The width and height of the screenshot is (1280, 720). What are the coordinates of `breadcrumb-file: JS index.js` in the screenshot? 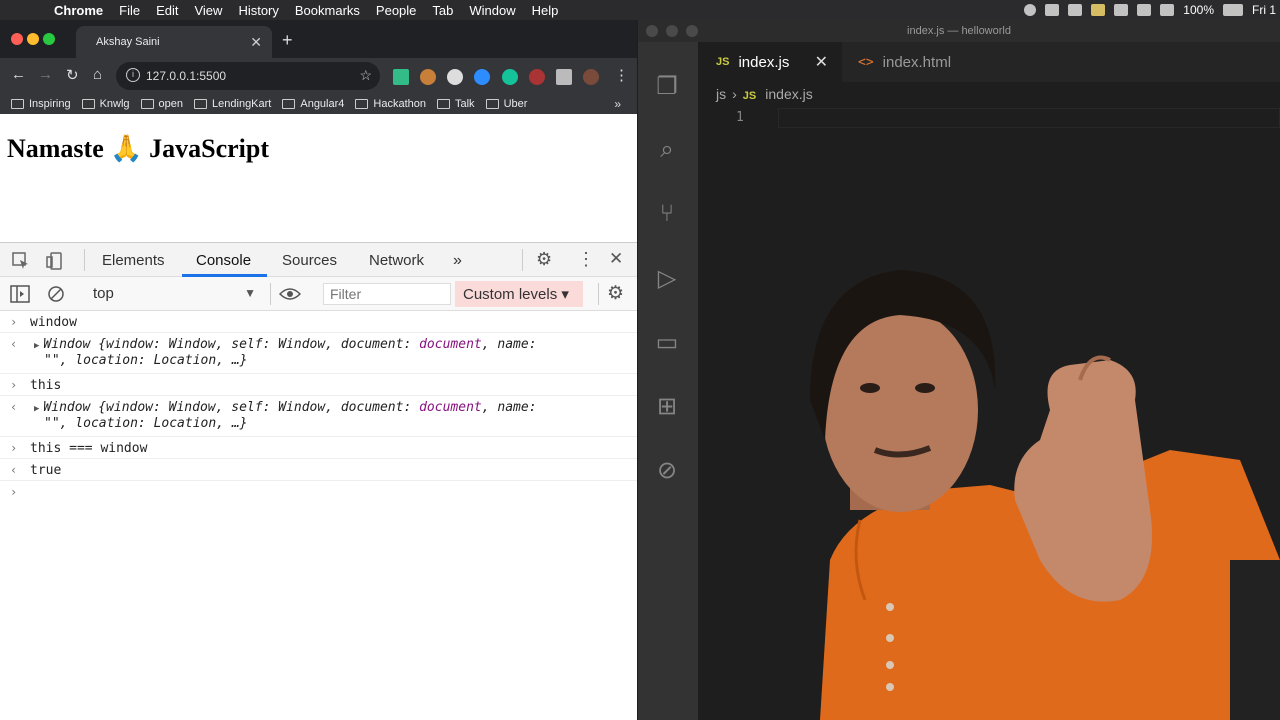 It's located at (778, 94).